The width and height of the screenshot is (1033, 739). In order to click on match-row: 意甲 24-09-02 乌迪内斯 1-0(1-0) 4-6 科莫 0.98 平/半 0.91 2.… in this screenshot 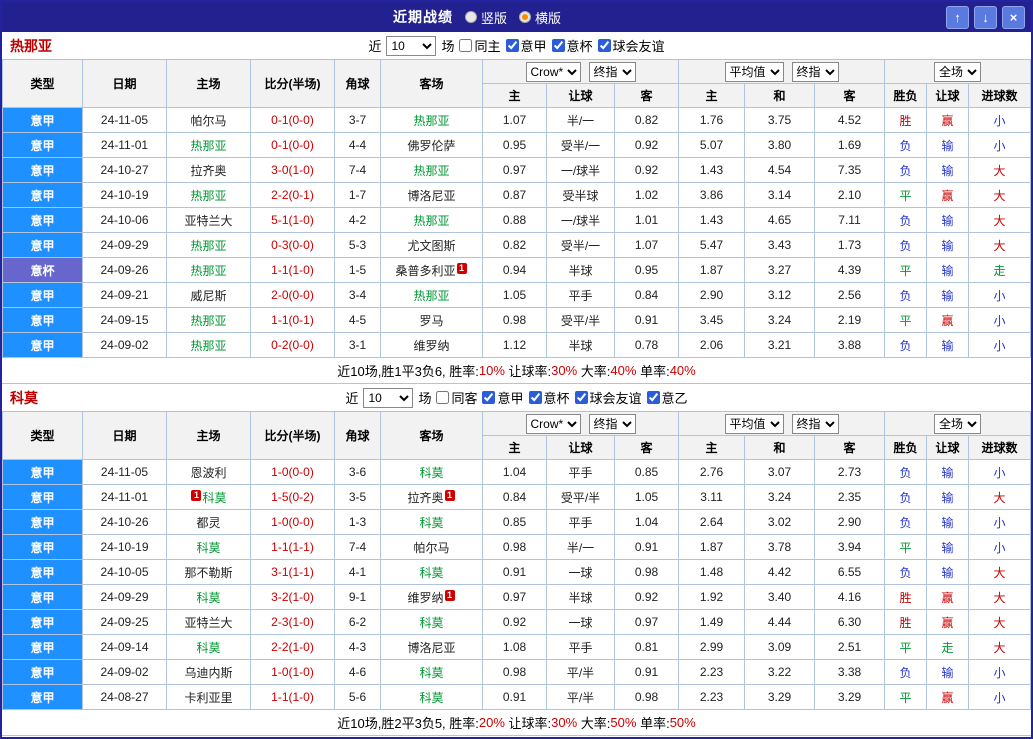, I will do `click(516, 672)`.